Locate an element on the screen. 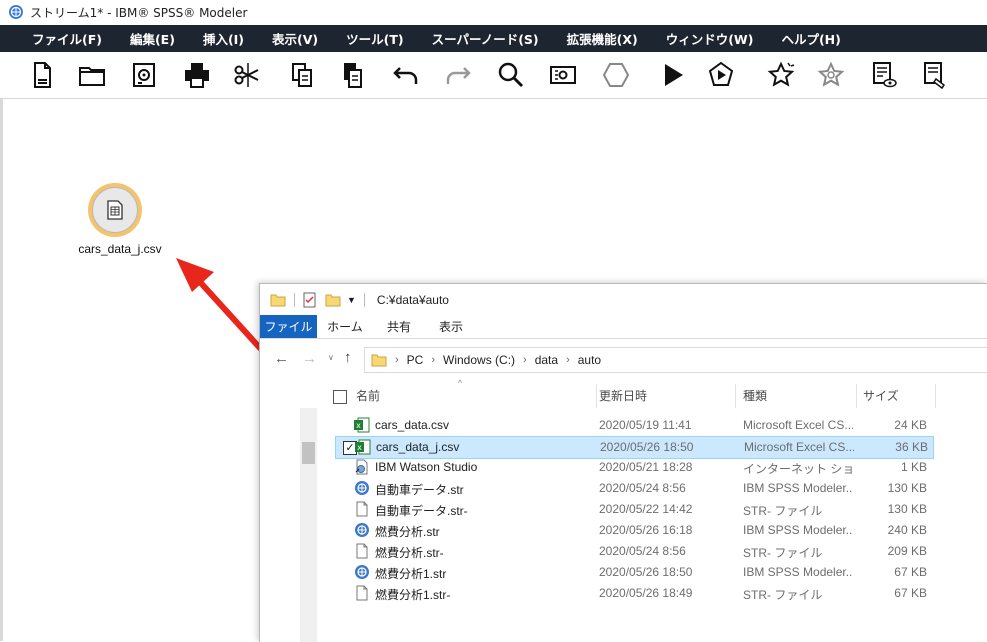  menu-supernode: スーパーノード(S) is located at coordinates (485, 38).